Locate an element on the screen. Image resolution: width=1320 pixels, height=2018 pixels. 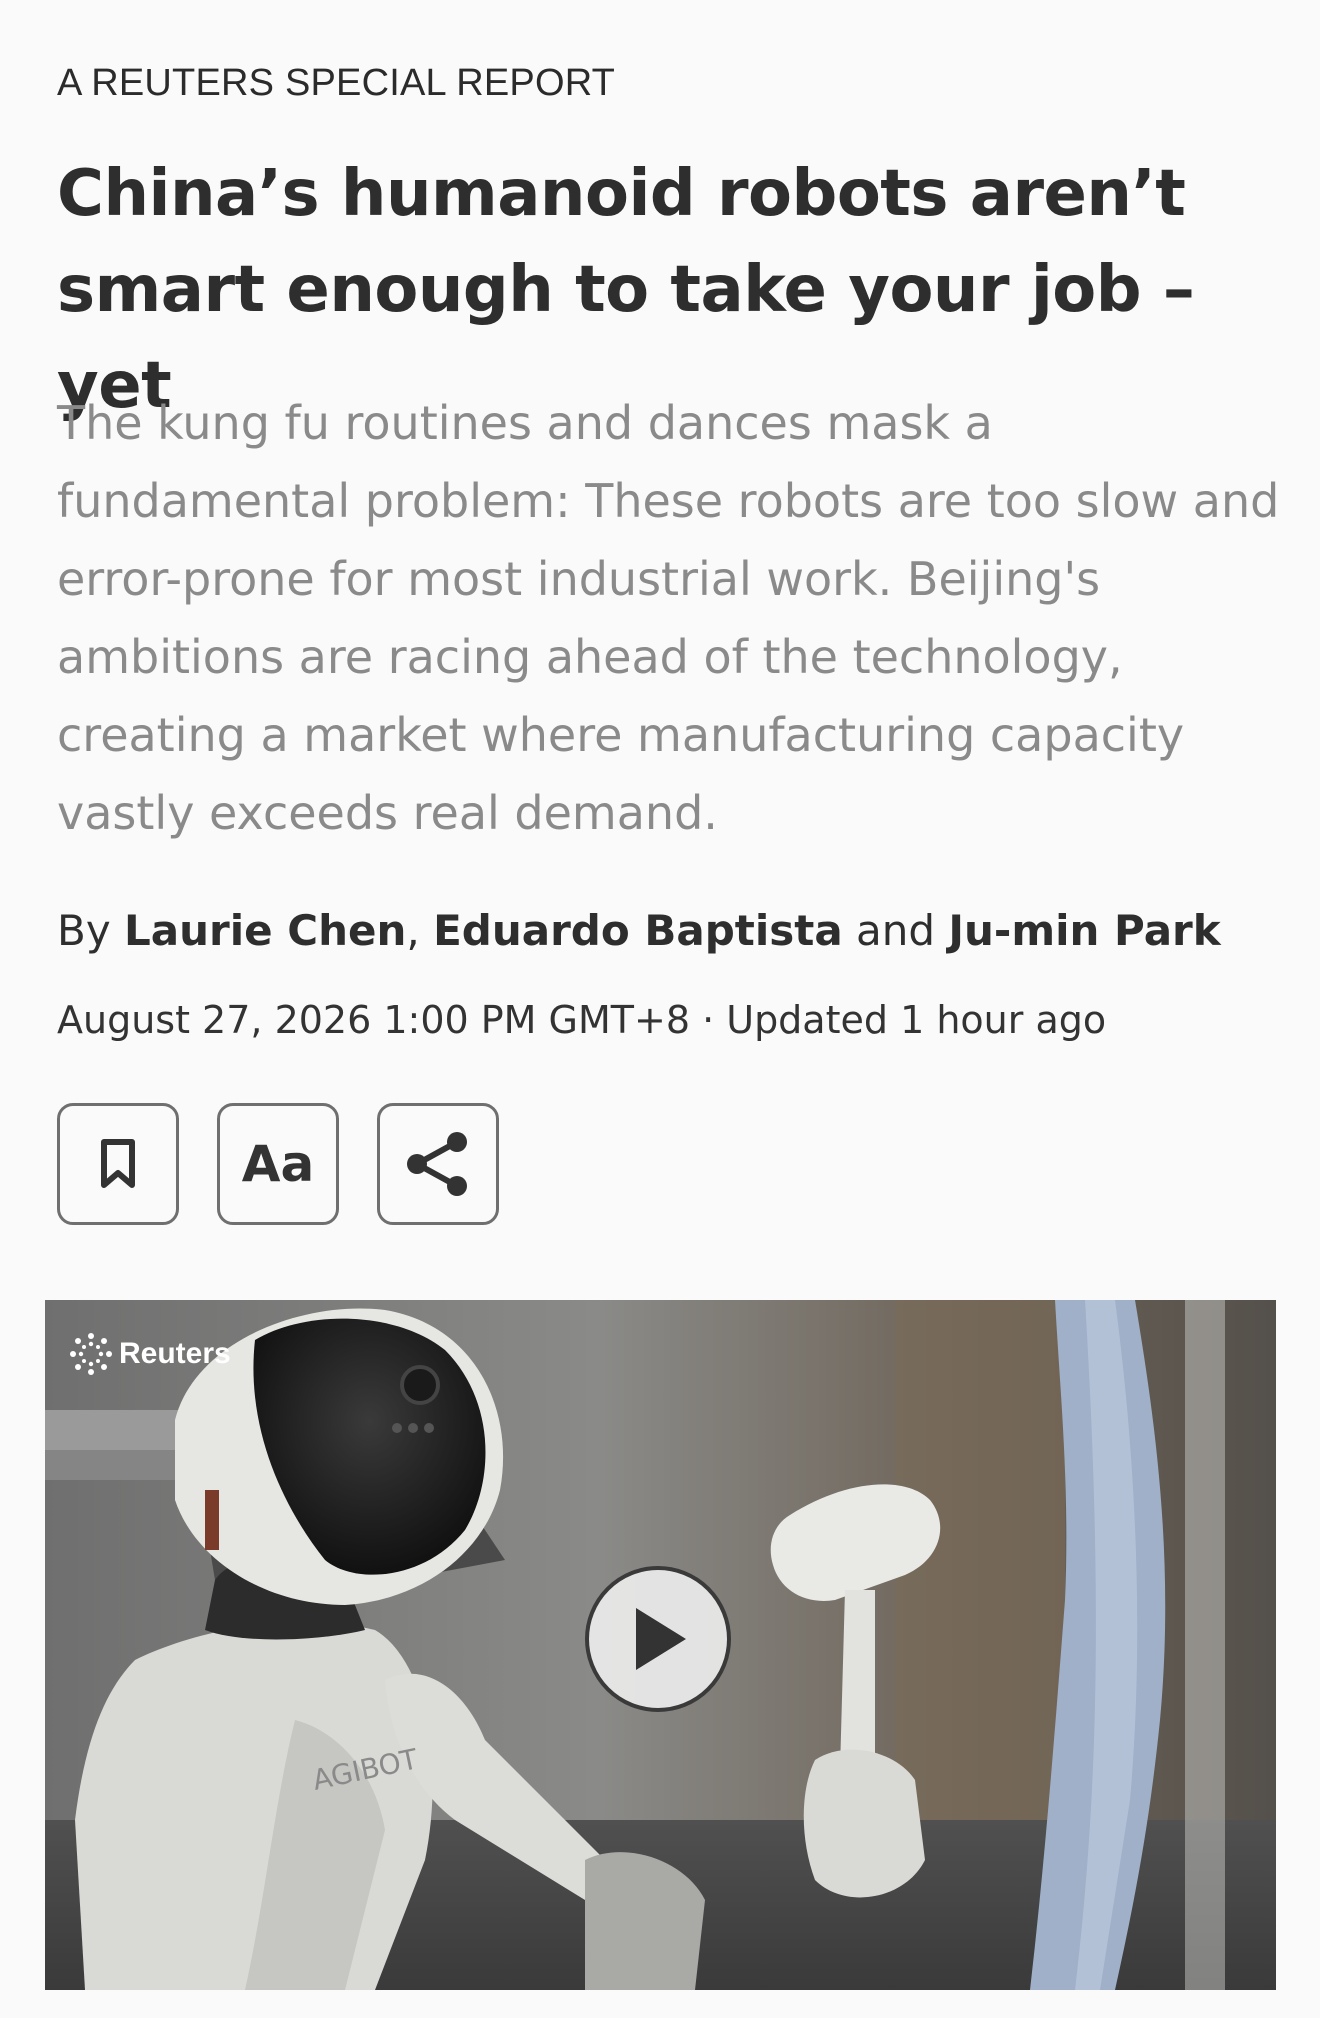
author-link: Ju-min Park is located at coordinates (1084, 930).